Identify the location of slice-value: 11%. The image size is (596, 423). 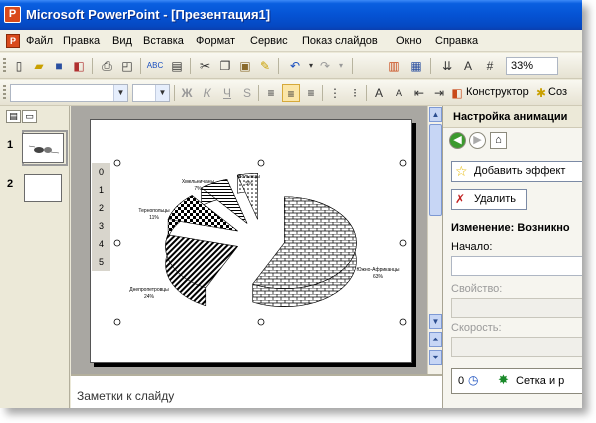
(154, 218).